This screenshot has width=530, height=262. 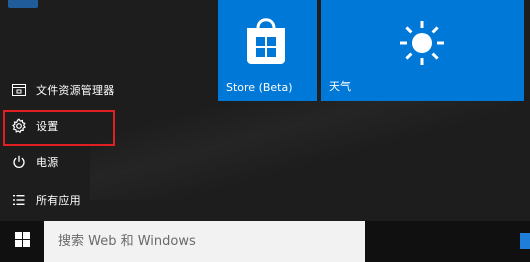 I want to click on menu-item-file-explorer: 文件资源管理器, so click(x=102, y=90).